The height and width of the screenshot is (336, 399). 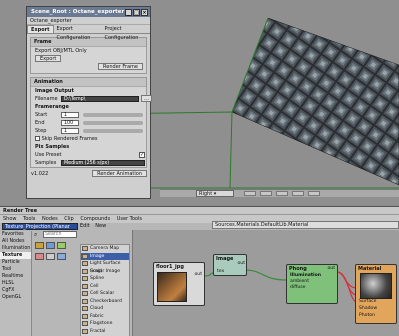 What do you see at coordinates (129, 219) in the screenshot?
I see `menu-user-tools: User Tools` at bounding box center [129, 219].